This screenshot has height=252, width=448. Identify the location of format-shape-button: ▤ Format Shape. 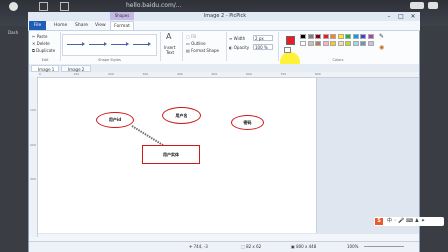
(202, 50).